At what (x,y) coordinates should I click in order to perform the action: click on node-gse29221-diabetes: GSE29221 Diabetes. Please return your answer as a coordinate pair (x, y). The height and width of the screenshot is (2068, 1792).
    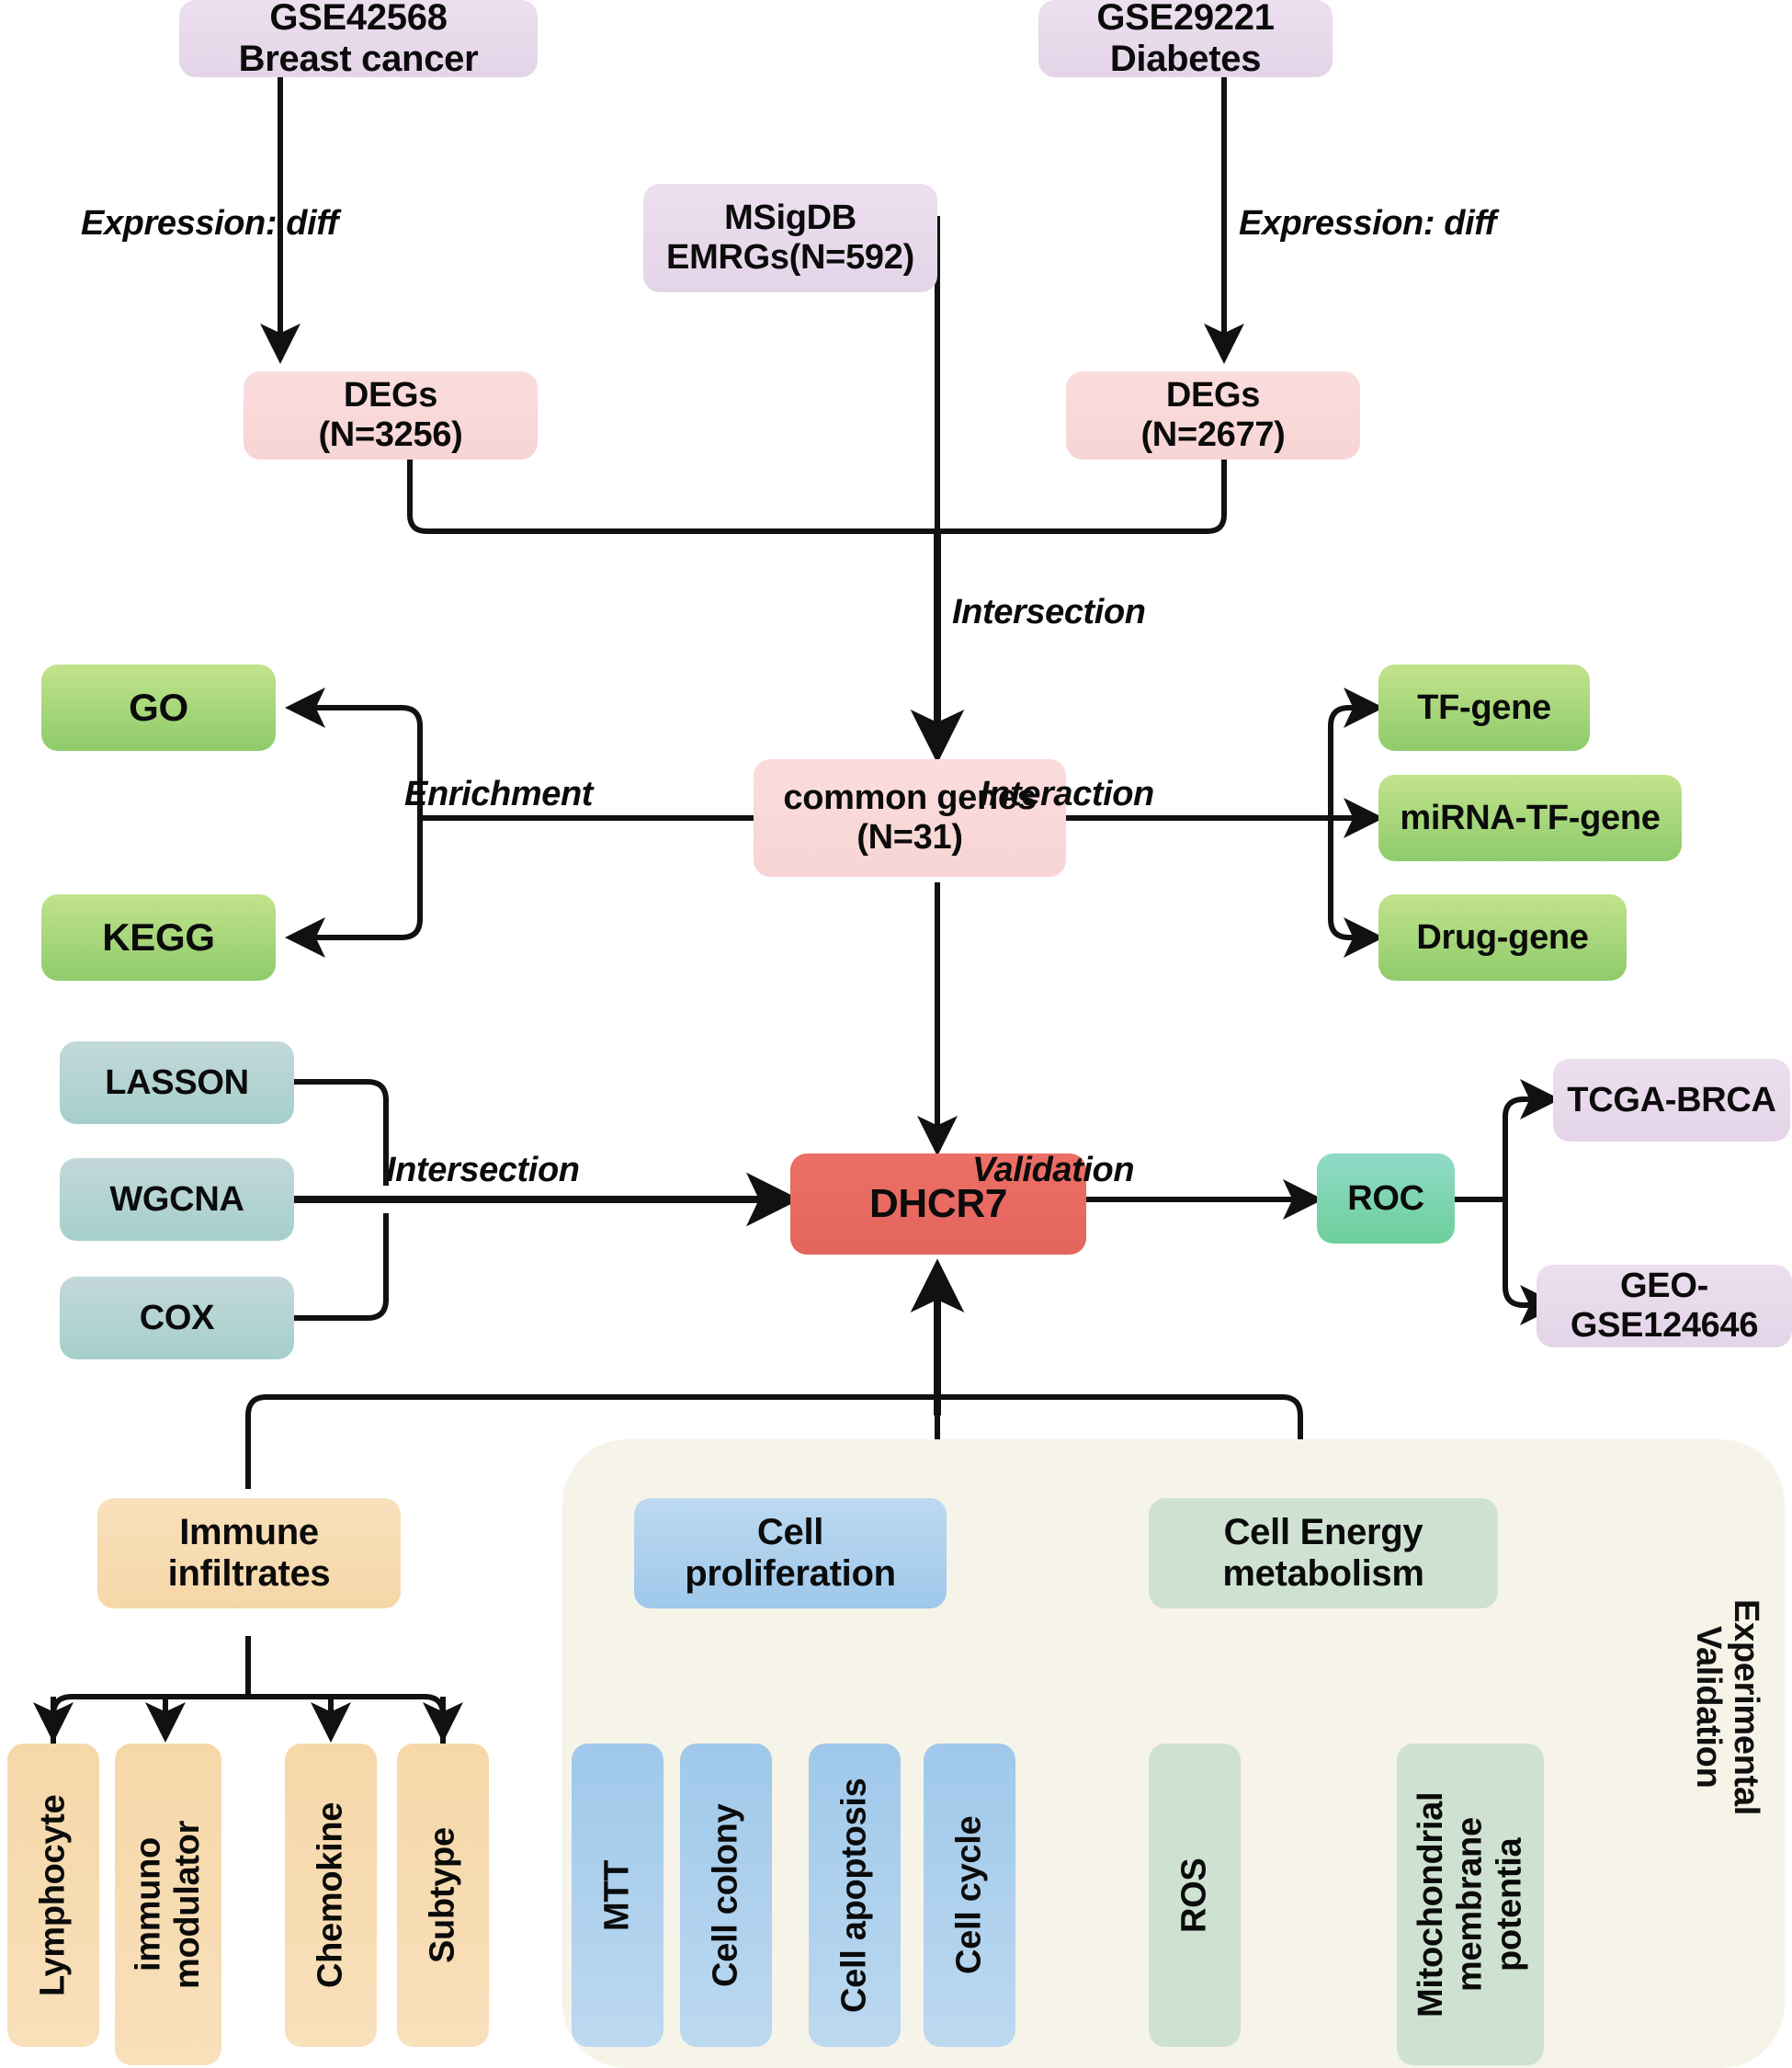
    Looking at the image, I should click on (1185, 39).